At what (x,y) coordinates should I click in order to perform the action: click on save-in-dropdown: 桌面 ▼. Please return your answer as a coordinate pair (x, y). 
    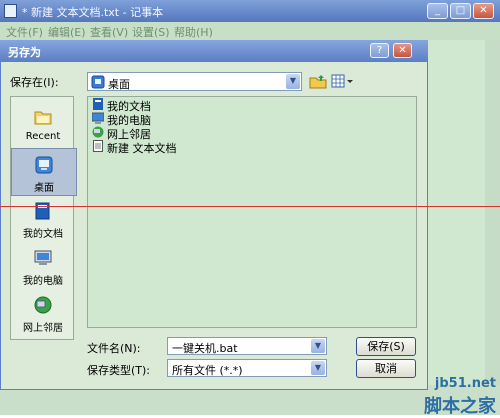
    Looking at the image, I should click on (194, 81).